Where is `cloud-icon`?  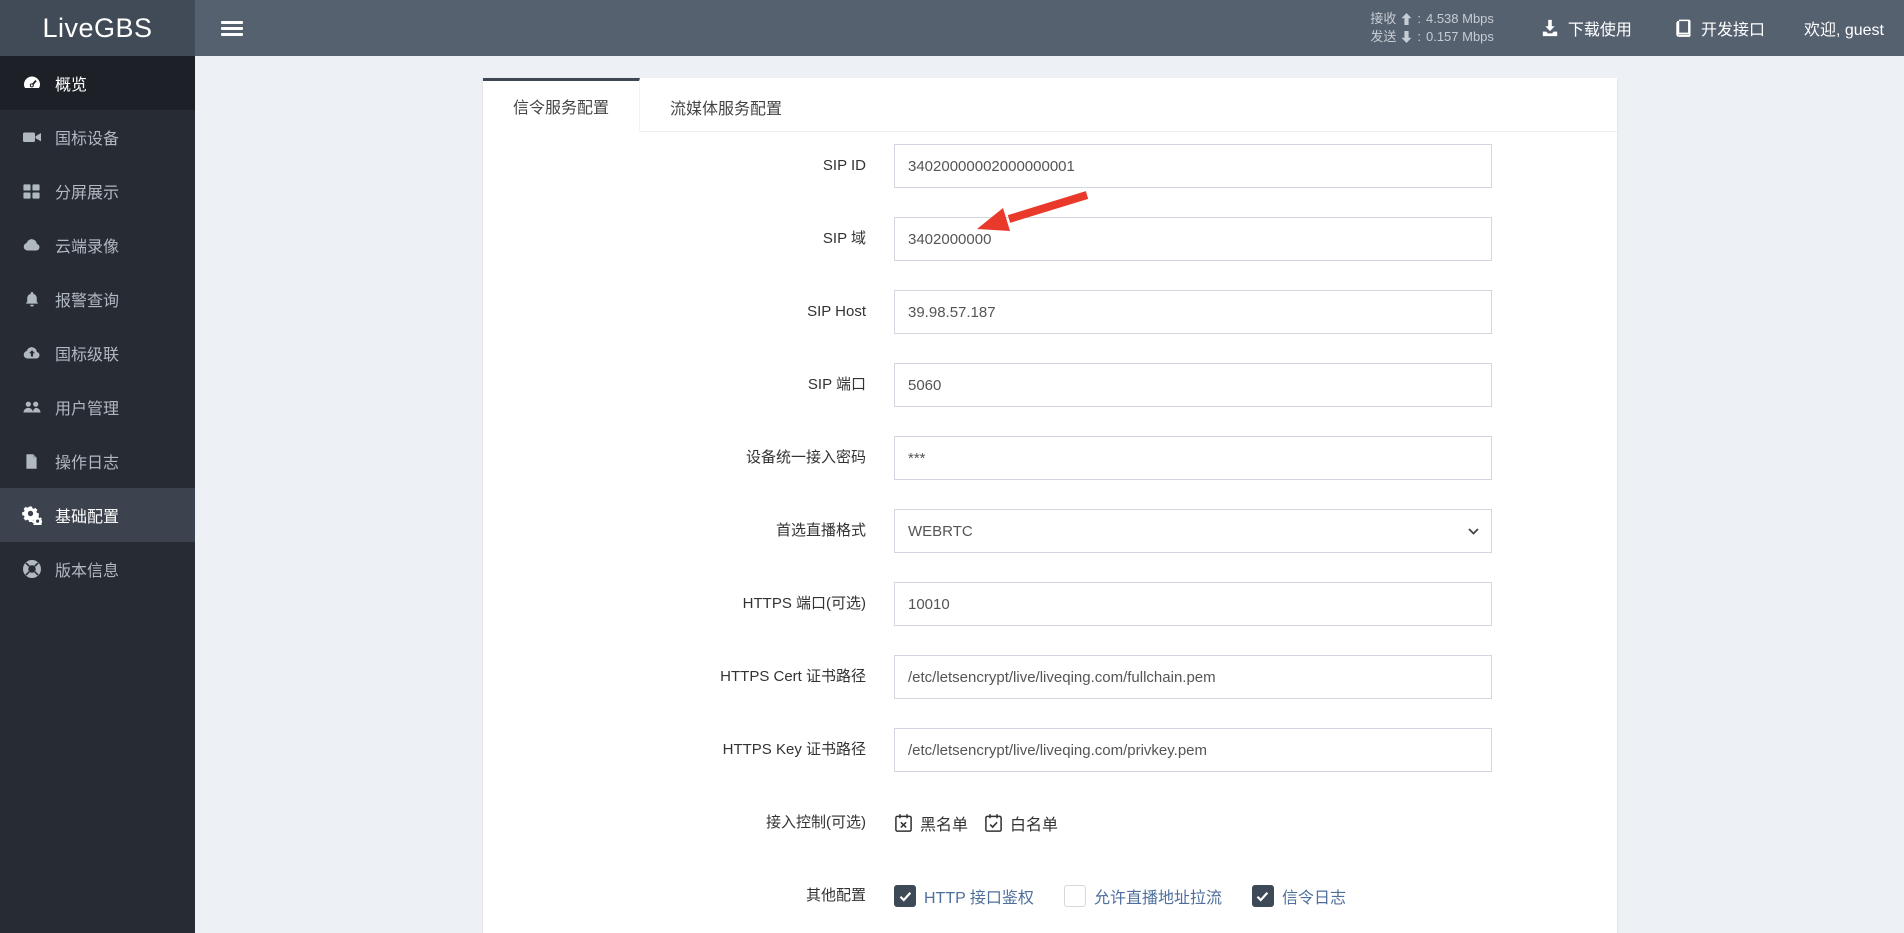
cloud-icon is located at coordinates (31, 245).